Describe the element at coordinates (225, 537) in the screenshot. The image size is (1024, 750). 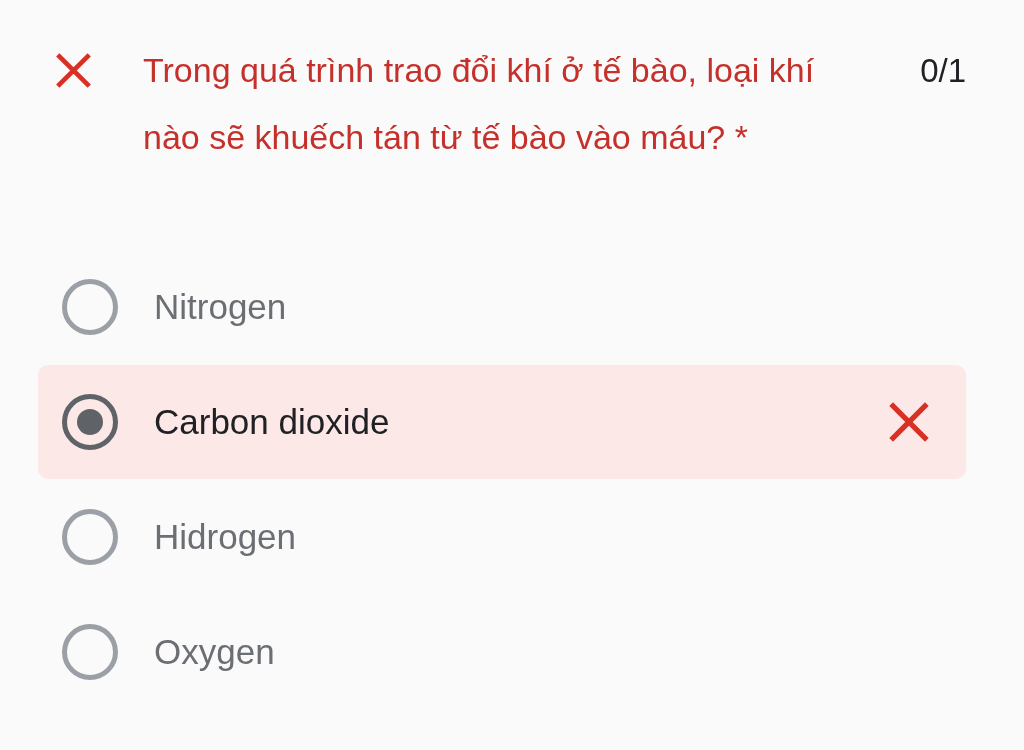
I see `option-label: Hidrogen` at that location.